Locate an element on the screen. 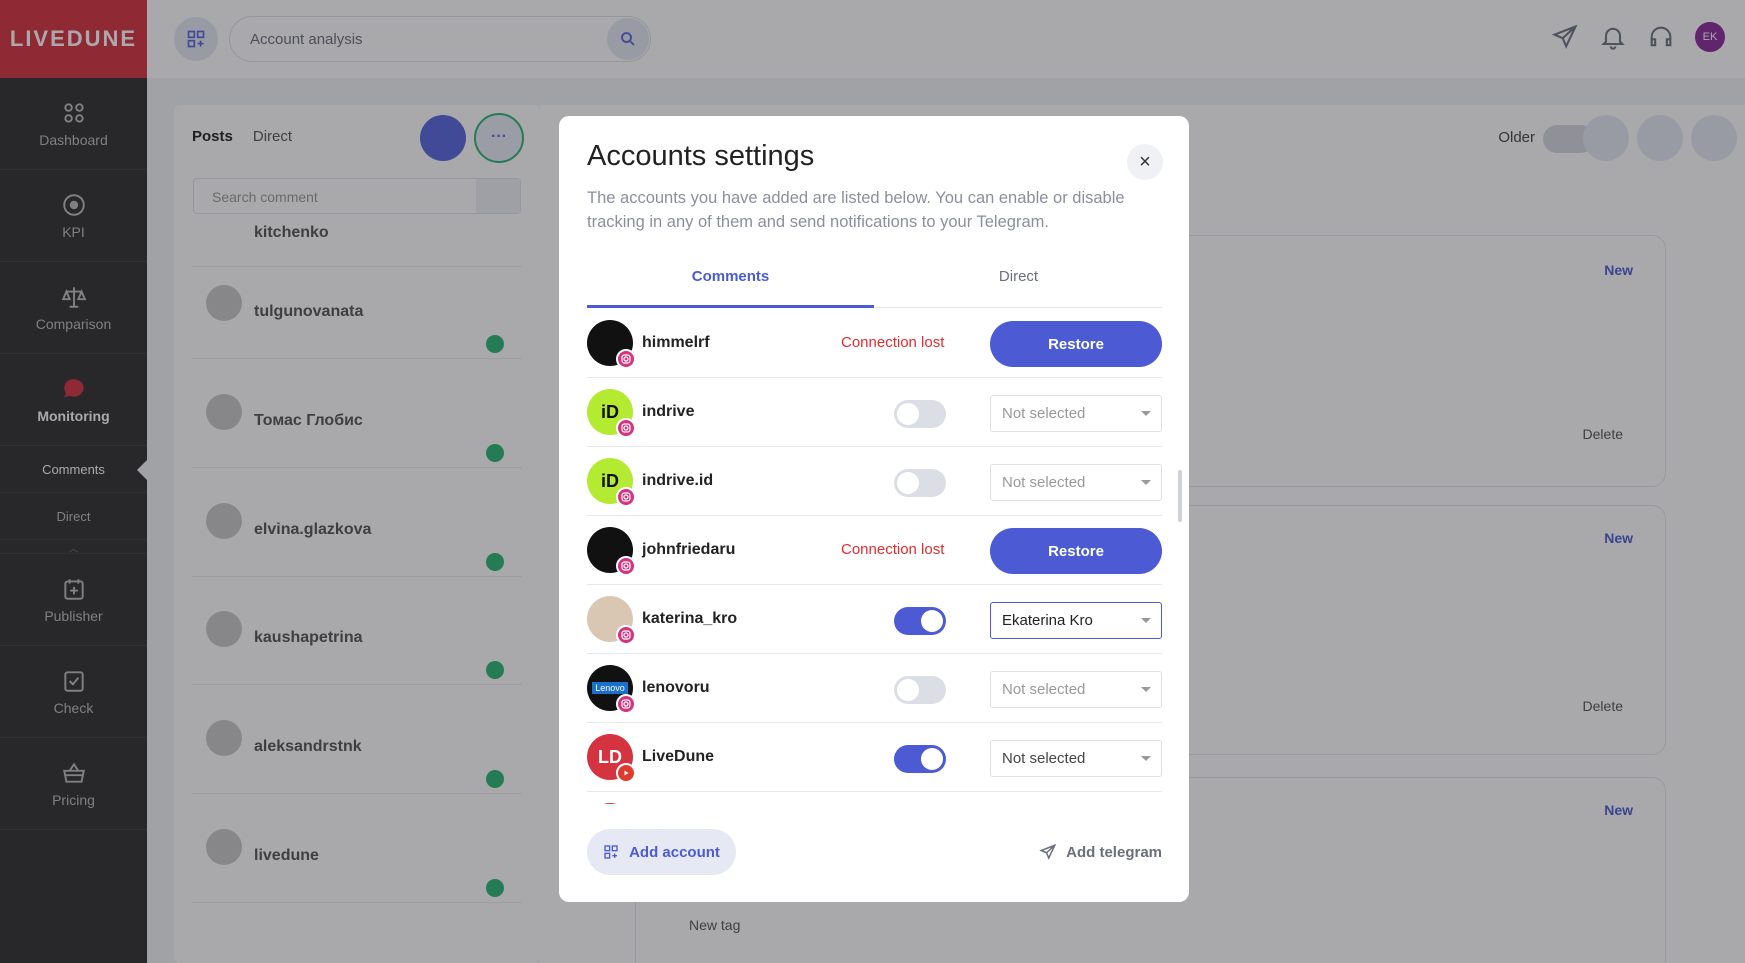 The height and width of the screenshot is (963, 1745). send-icon is located at coordinates (1048, 851).